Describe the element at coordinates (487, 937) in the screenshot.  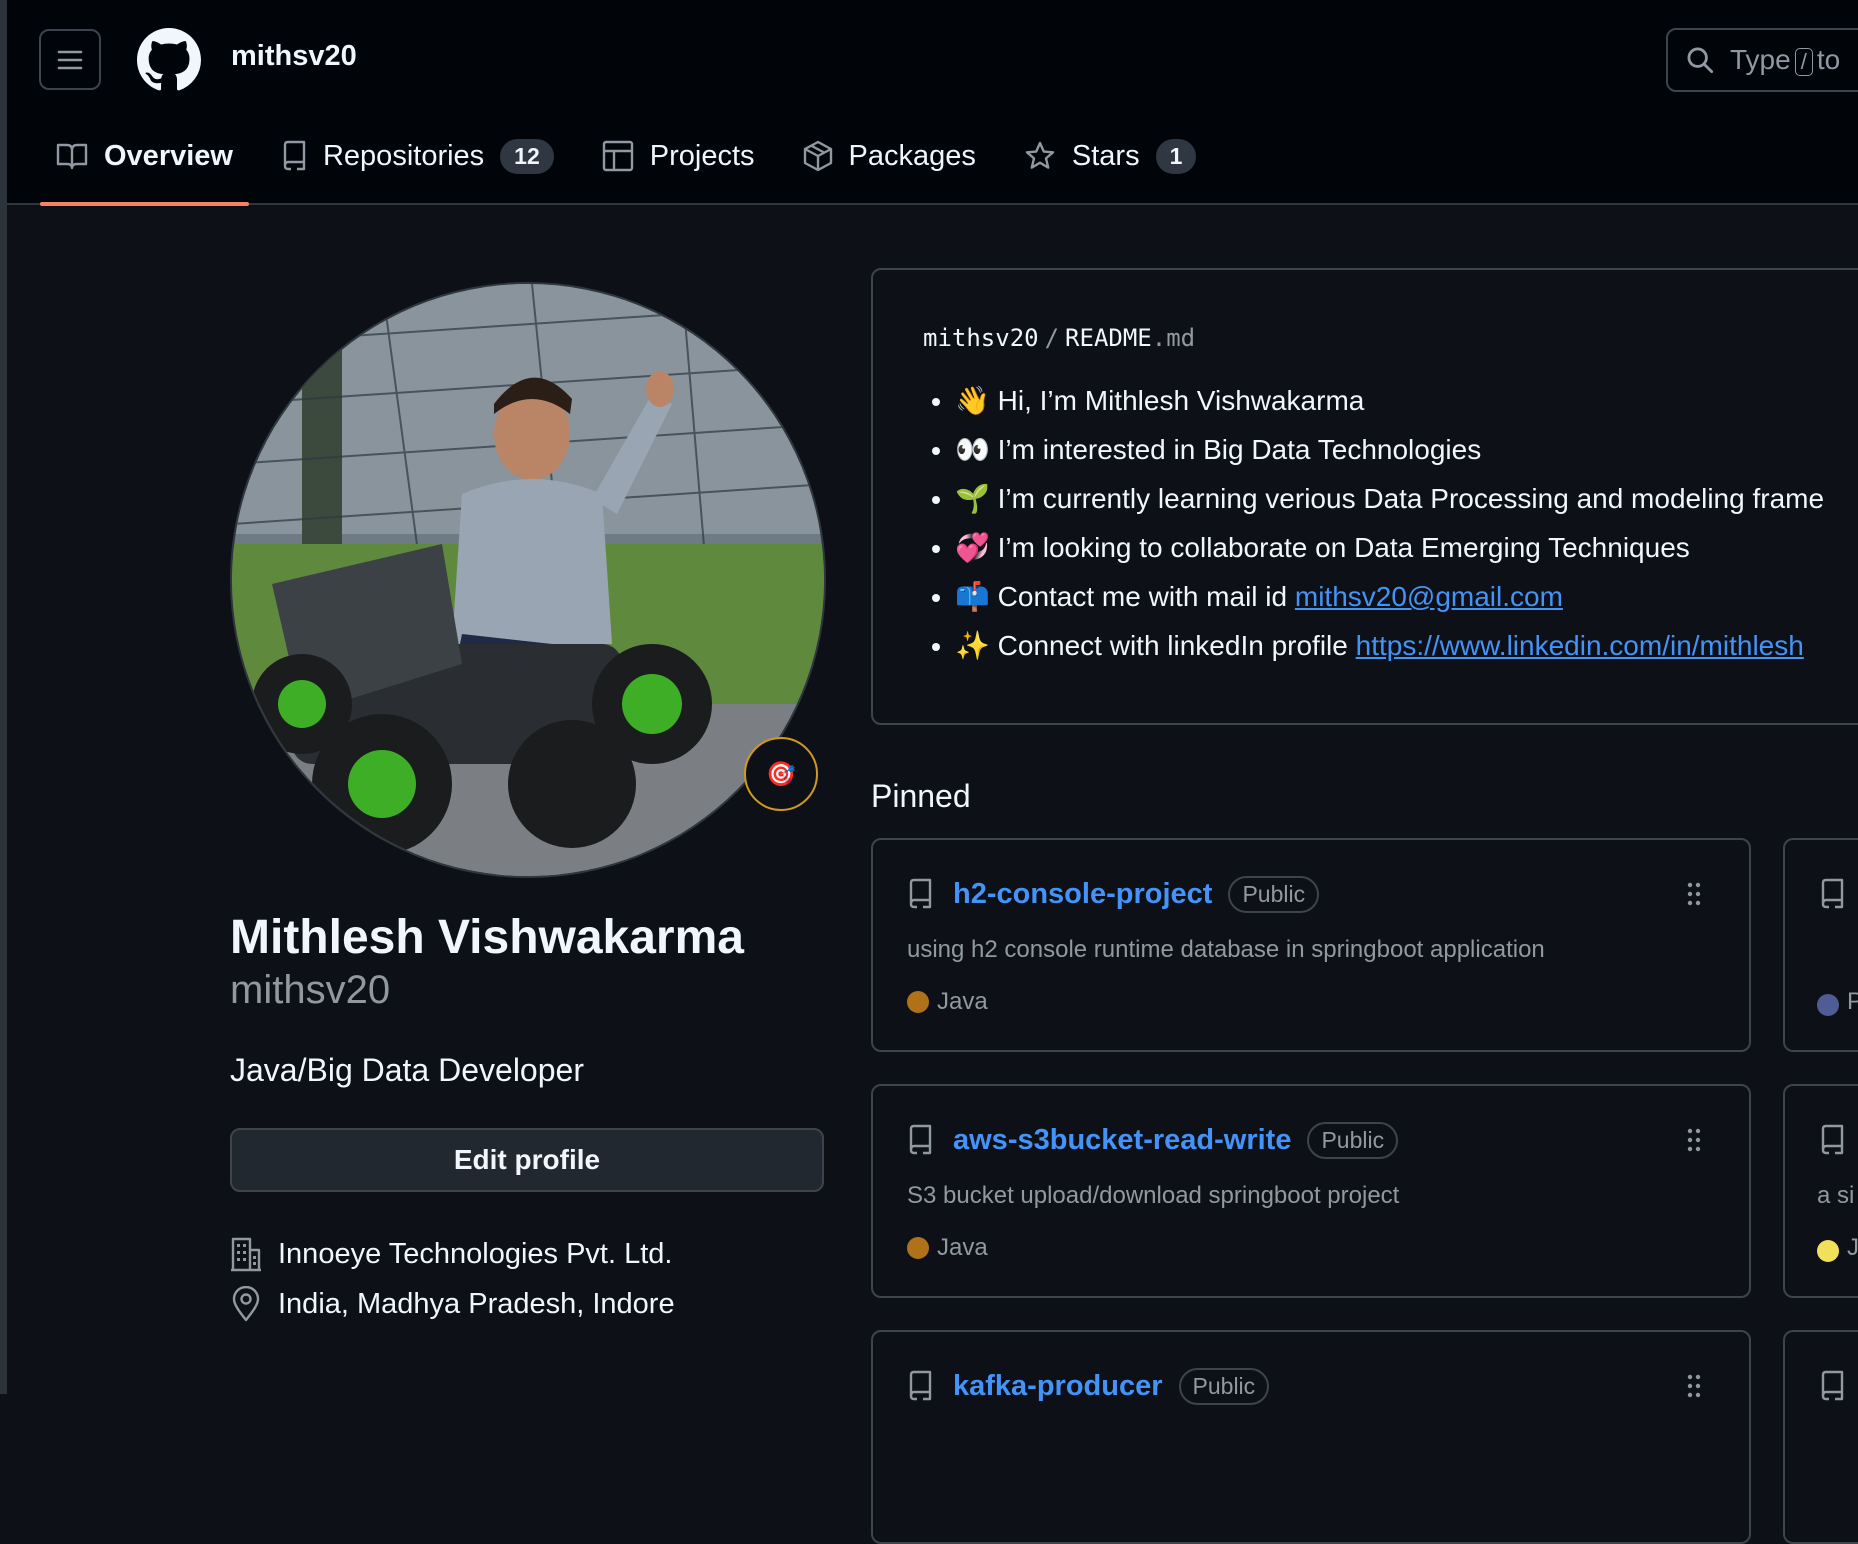
I see `profile-full-name: Mithlesh Vishwakarma` at that location.